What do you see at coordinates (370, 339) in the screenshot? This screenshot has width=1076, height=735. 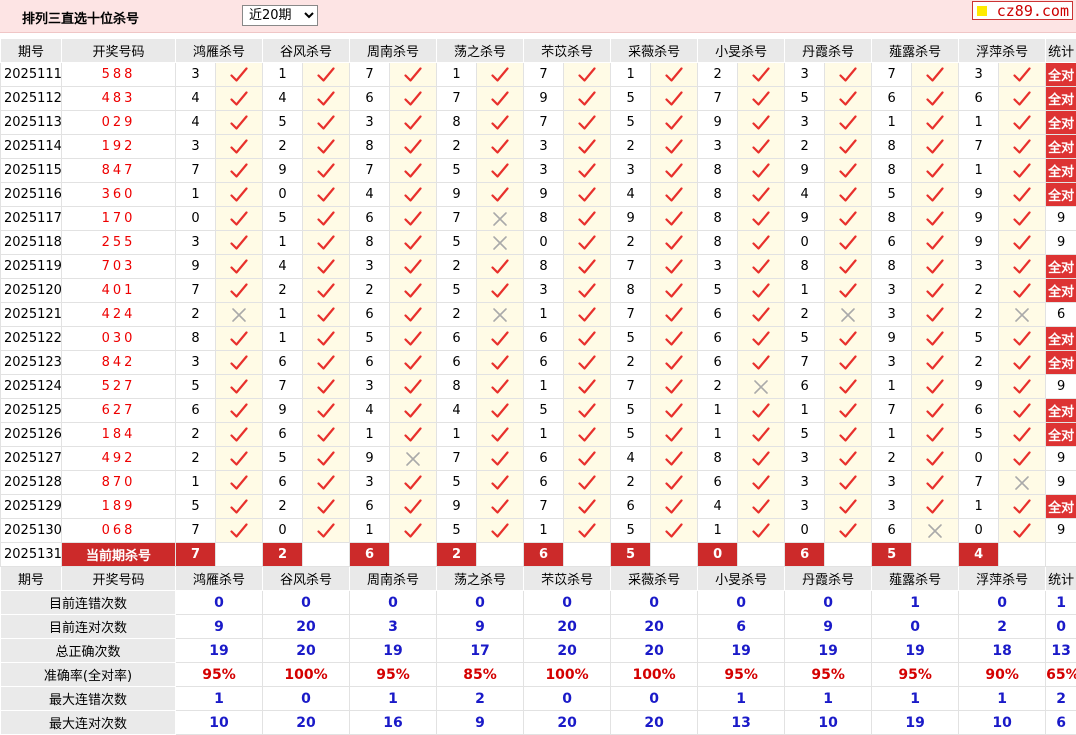 I see `kill-number-cell: 5` at bounding box center [370, 339].